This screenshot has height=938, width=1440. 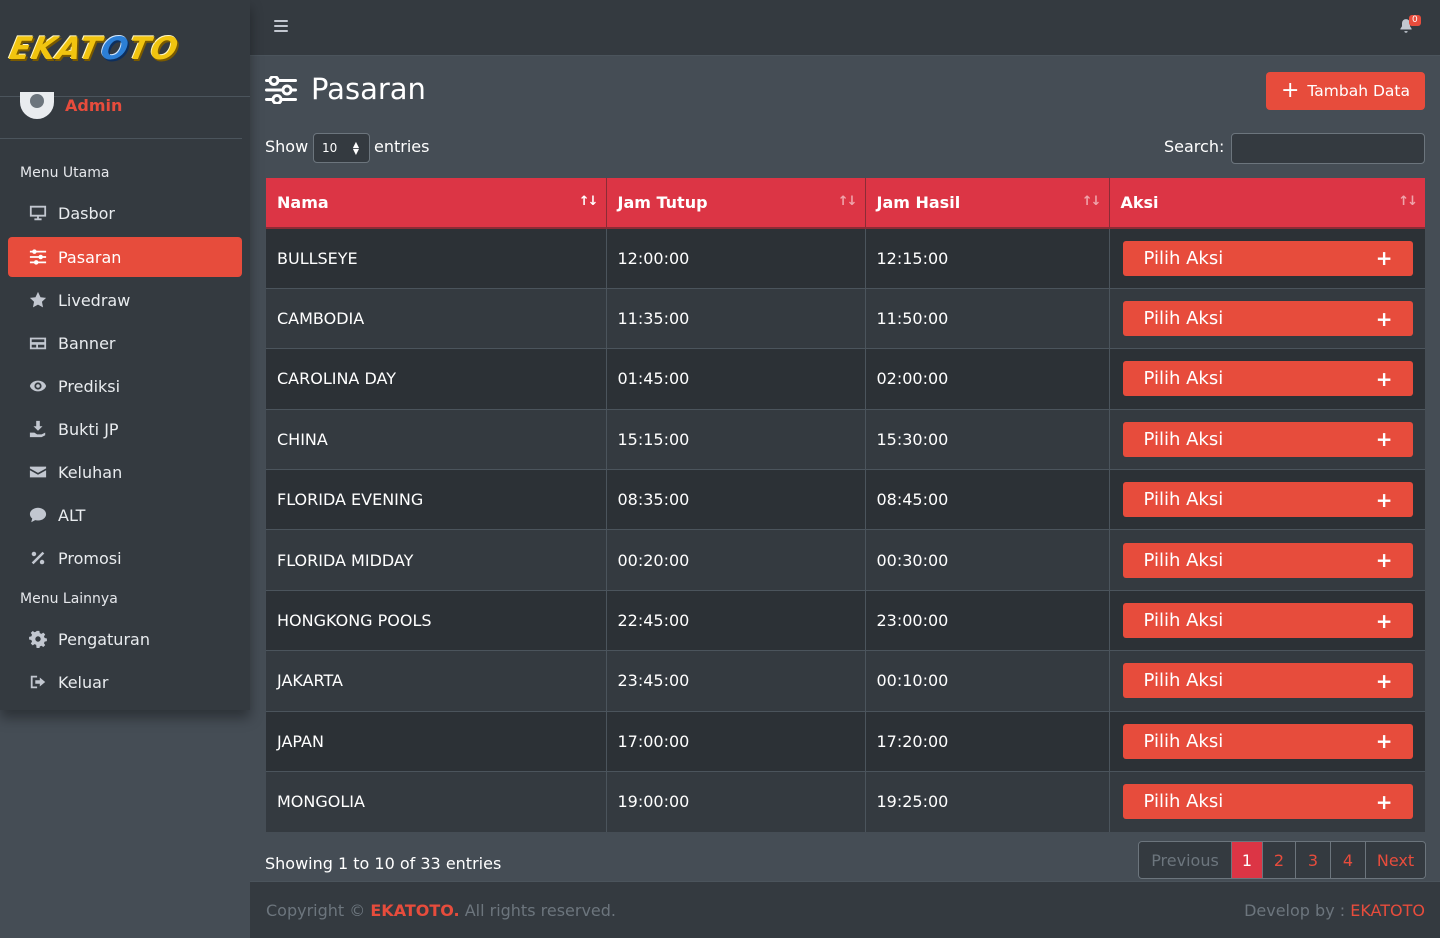 I want to click on sidebar-item-banner: Banner, so click(x=125, y=343).